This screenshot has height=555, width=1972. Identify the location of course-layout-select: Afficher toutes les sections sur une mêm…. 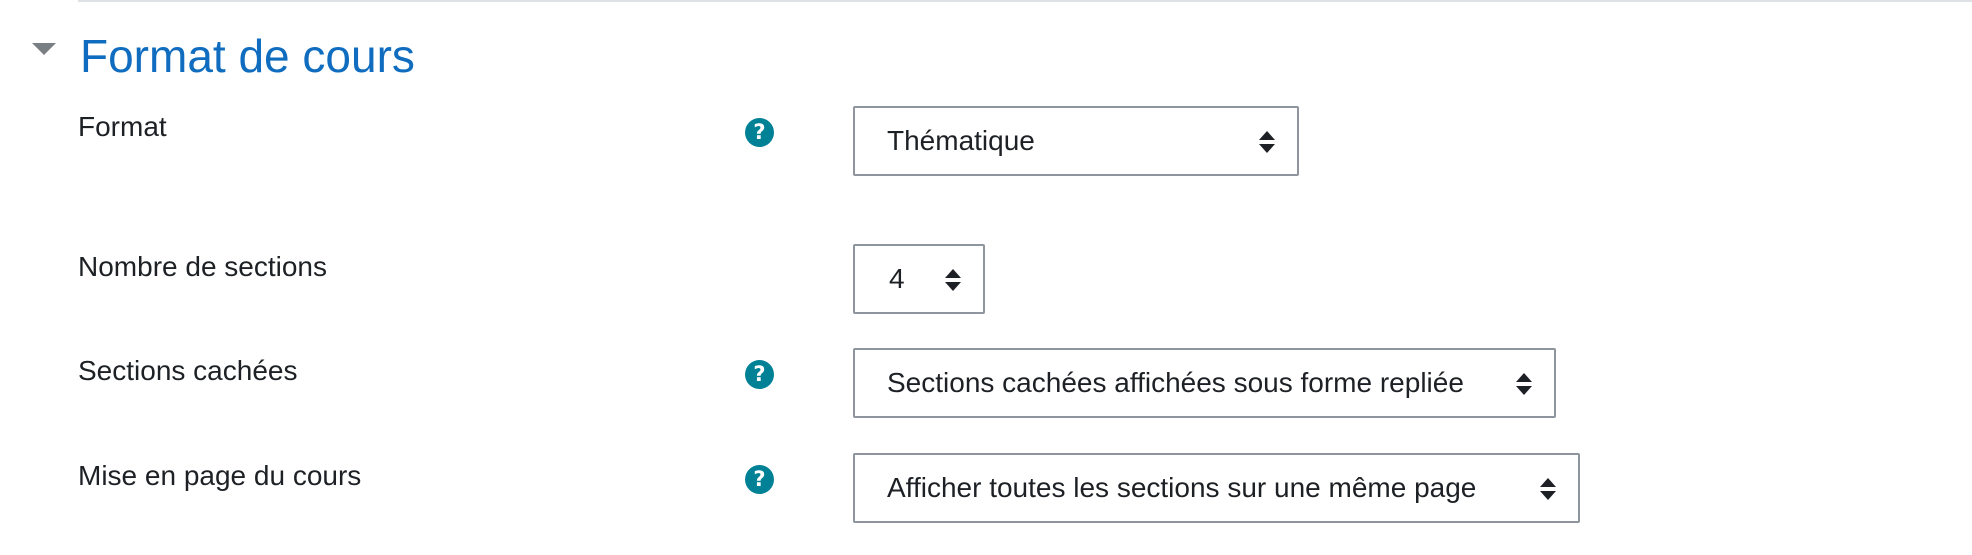
(1216, 488).